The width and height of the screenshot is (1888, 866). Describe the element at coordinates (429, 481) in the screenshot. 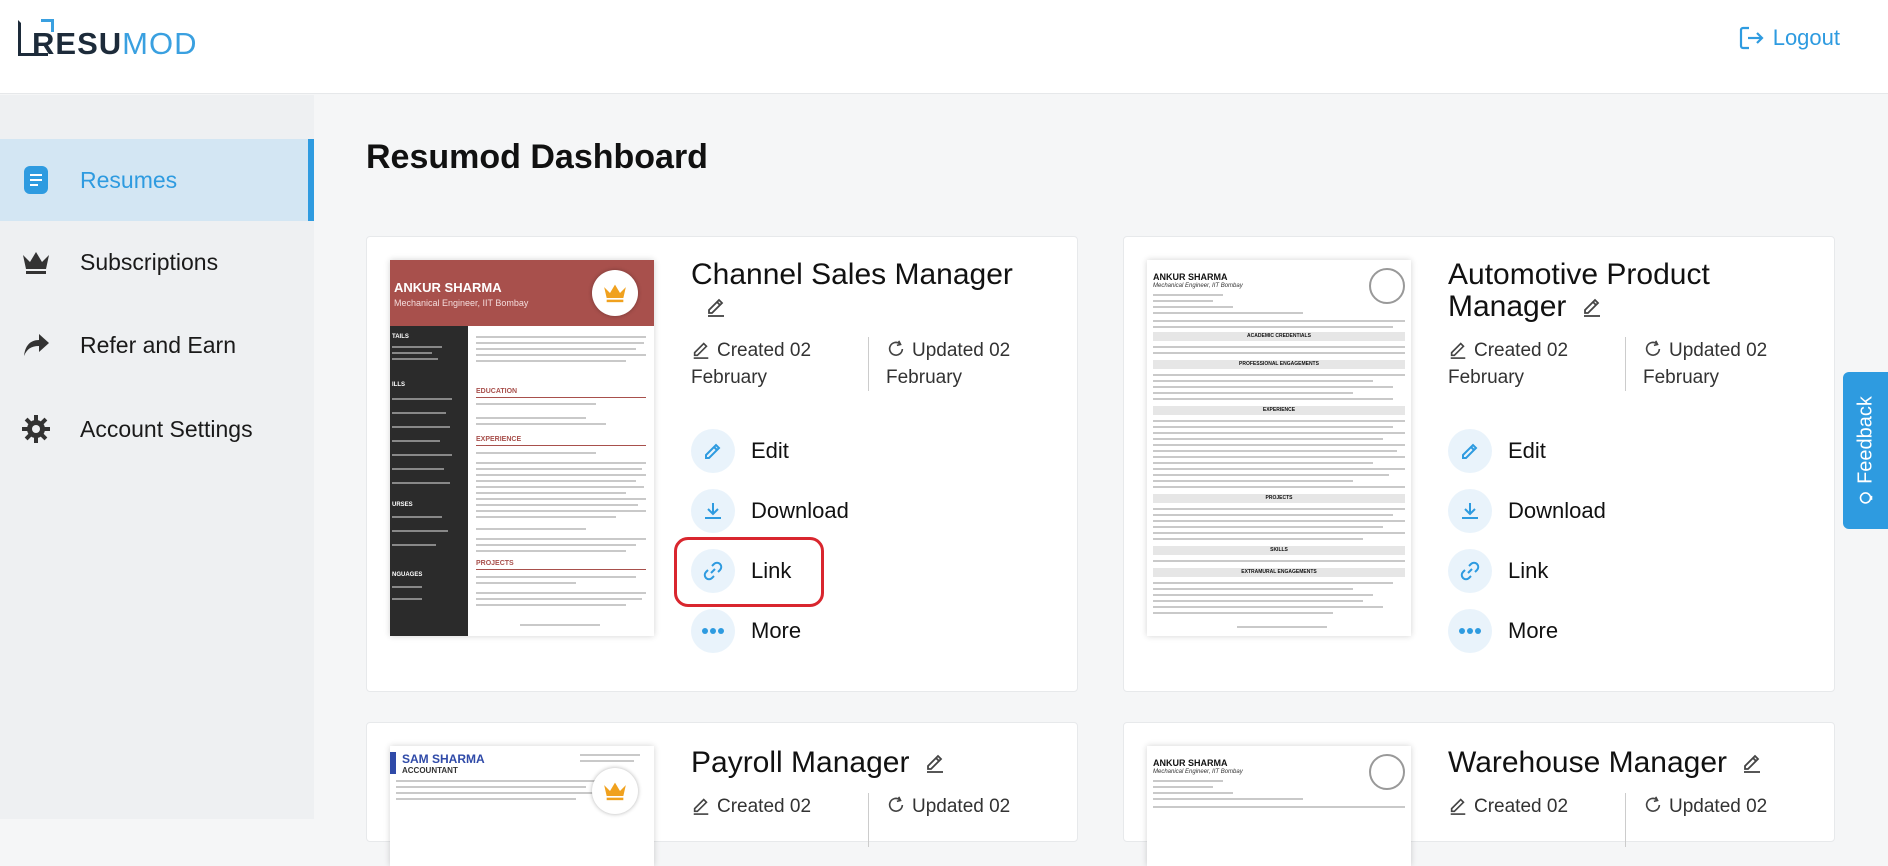

I see `resume-side-column: TAILS ILLS URSES NGUAGES` at that location.